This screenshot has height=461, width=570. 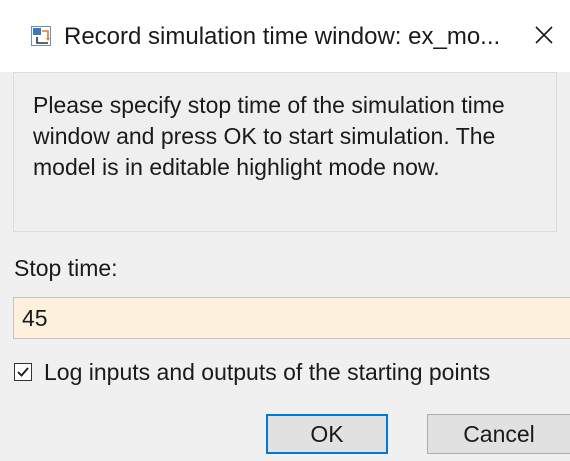 I want to click on stop-time-input, so click(x=291, y=318).